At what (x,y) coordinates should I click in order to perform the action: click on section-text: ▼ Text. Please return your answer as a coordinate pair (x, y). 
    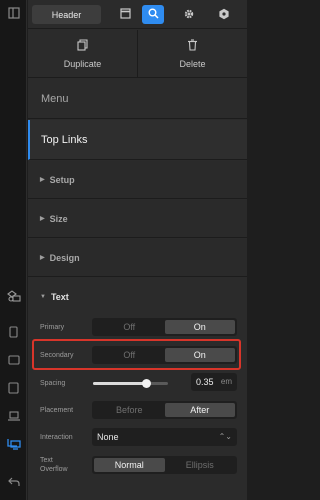
    Looking at the image, I should click on (137, 297).